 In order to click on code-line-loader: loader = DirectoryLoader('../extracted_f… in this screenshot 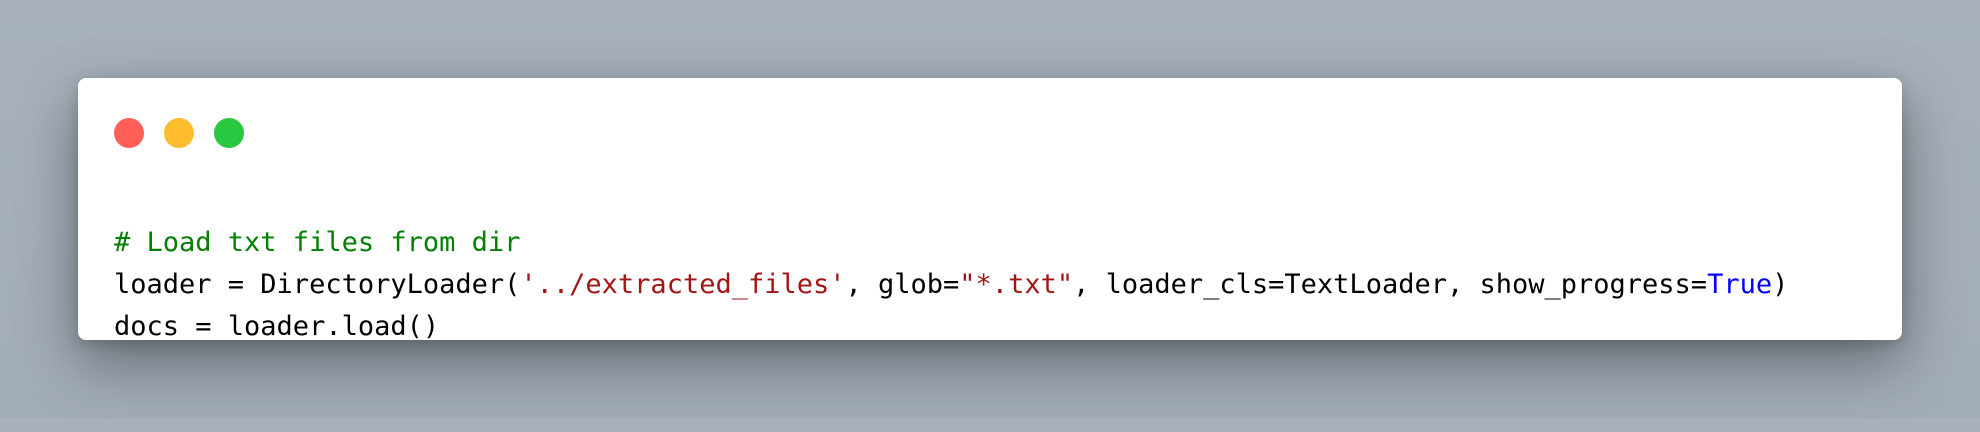, I will do `click(951, 285)`.